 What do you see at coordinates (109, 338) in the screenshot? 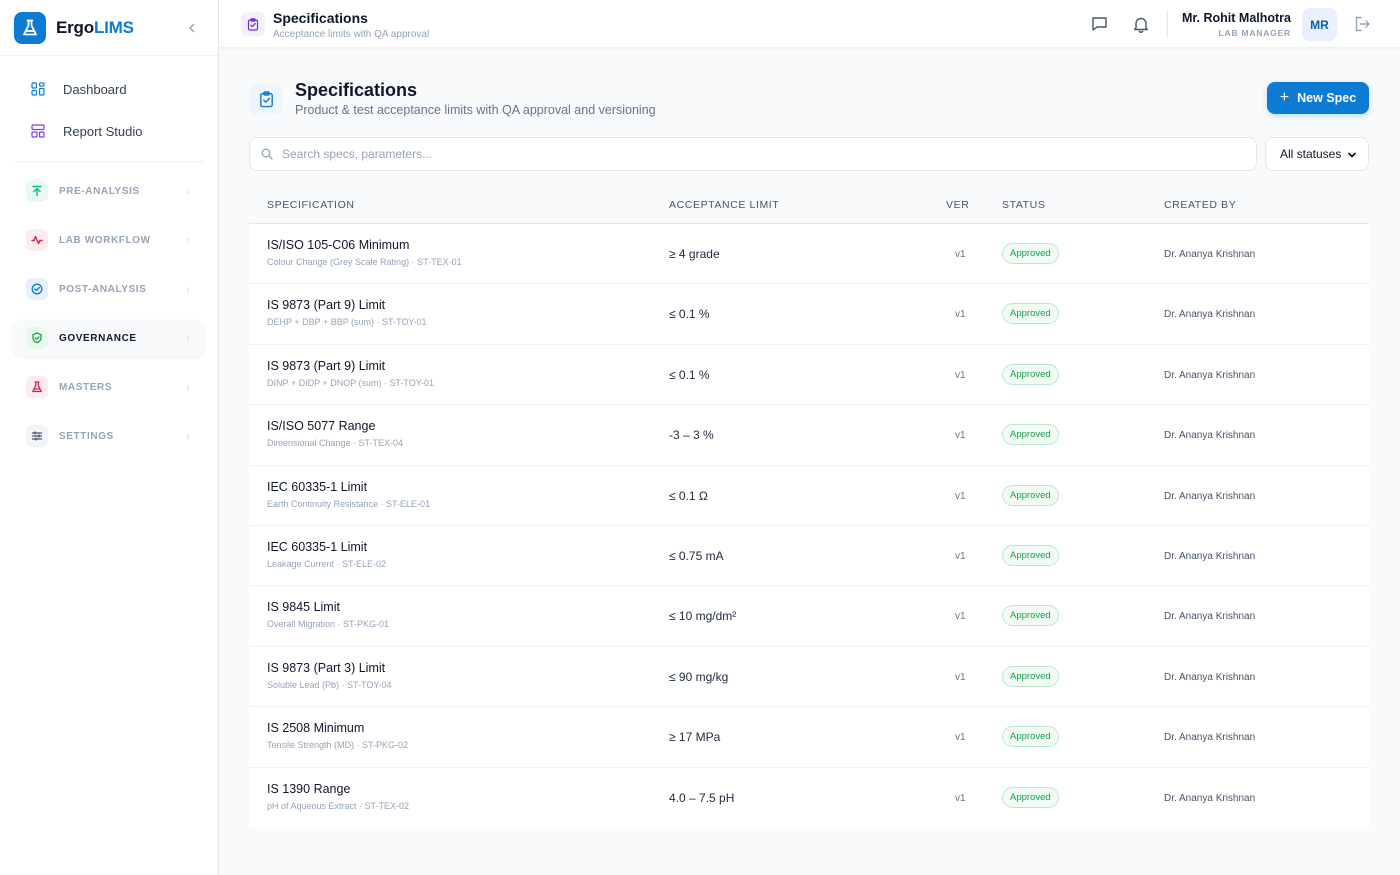
I see `sidebar-group-governance: GOVERNANCE ›` at bounding box center [109, 338].